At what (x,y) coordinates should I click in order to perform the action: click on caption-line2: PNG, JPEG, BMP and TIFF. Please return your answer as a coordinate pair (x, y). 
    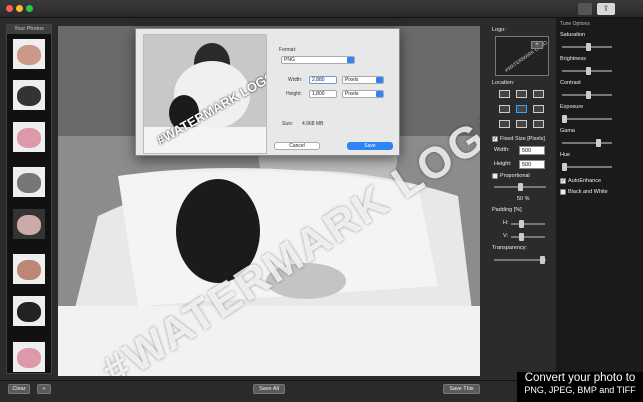
    Looking at the image, I should click on (580, 390).